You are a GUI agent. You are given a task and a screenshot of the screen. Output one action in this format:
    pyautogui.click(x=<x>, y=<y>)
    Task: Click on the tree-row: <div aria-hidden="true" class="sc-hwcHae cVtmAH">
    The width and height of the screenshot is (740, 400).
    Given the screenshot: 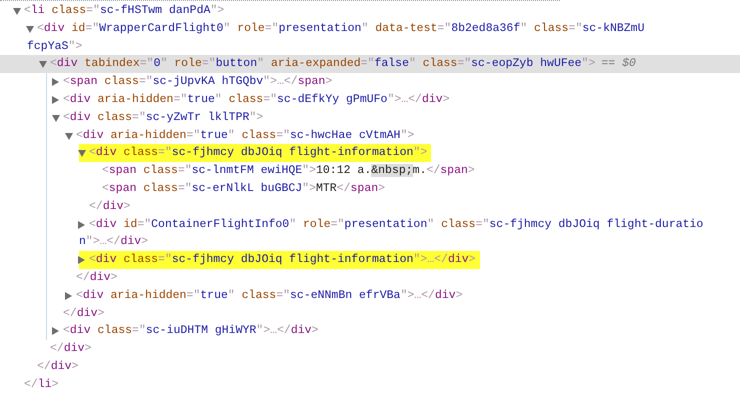 What is the action you would take?
    pyautogui.click(x=393, y=135)
    